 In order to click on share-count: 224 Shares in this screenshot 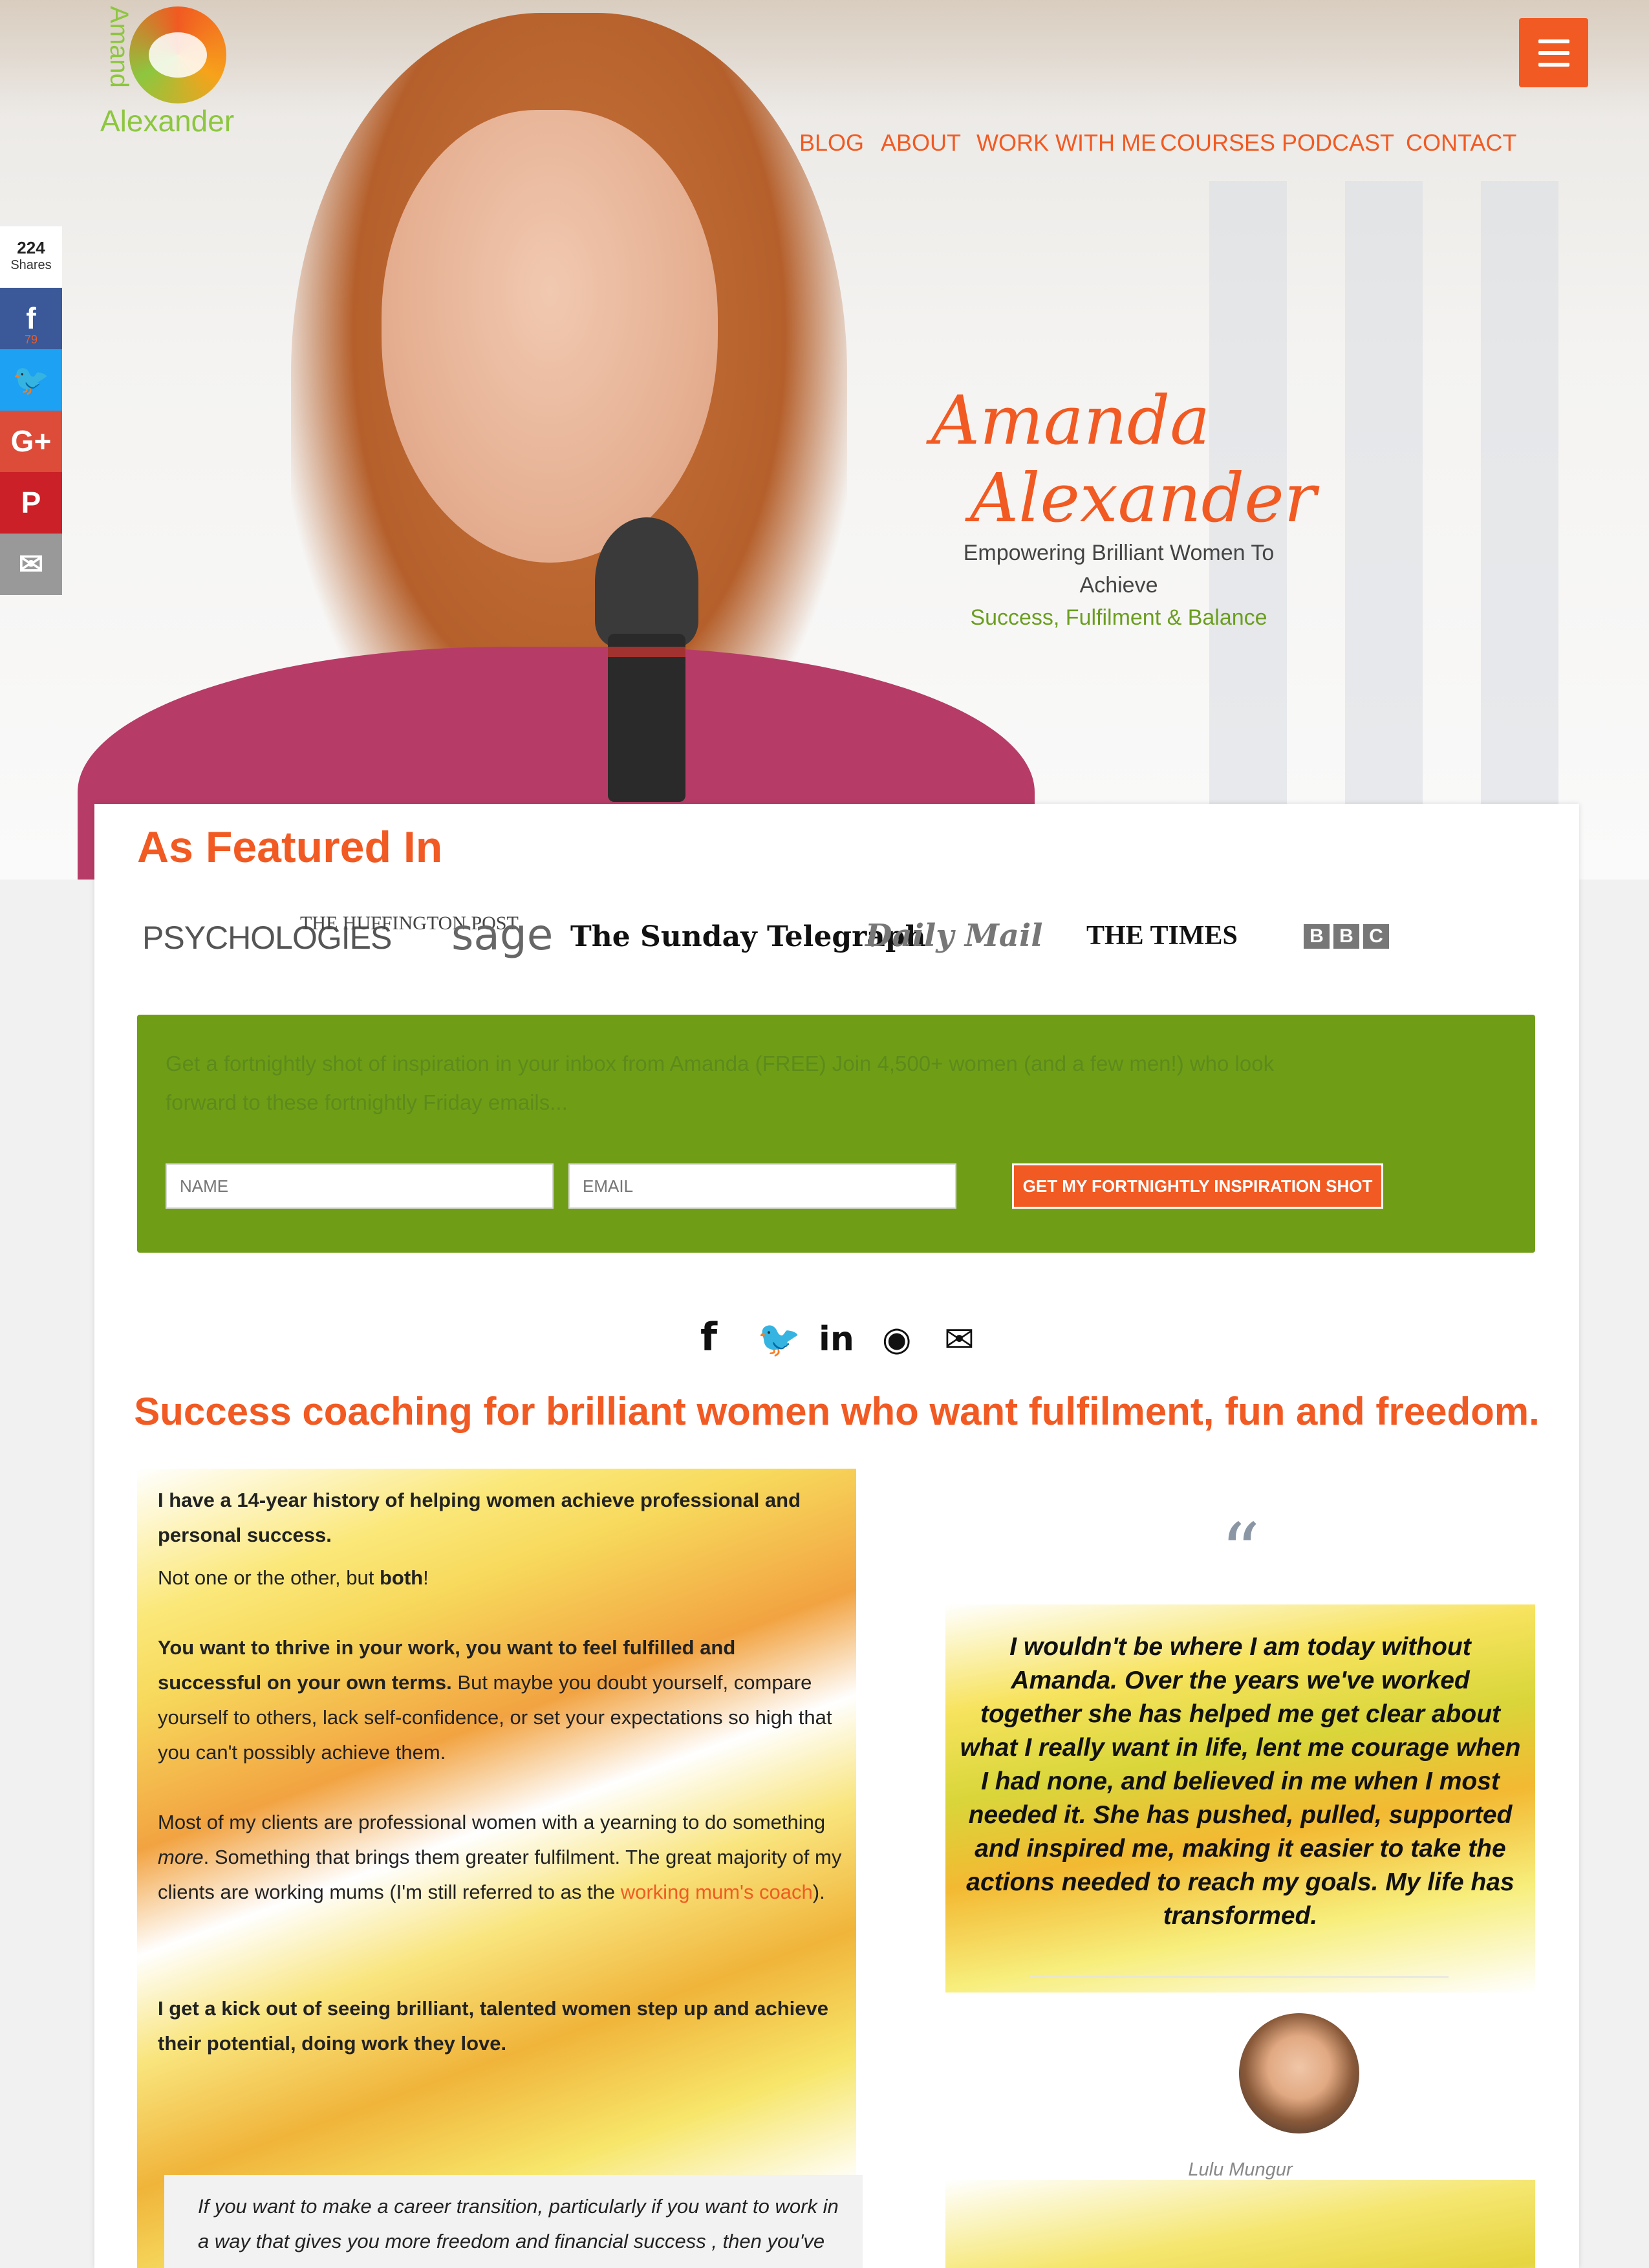, I will do `click(31, 257)`.